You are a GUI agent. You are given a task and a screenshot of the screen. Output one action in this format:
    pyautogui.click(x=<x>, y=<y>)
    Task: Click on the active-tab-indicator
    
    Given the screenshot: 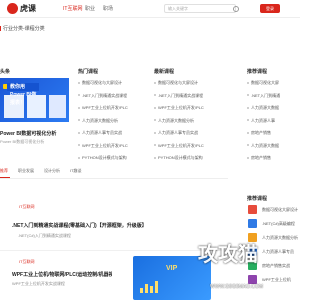 What is the action you would take?
    pyautogui.click(x=5, y=177)
    